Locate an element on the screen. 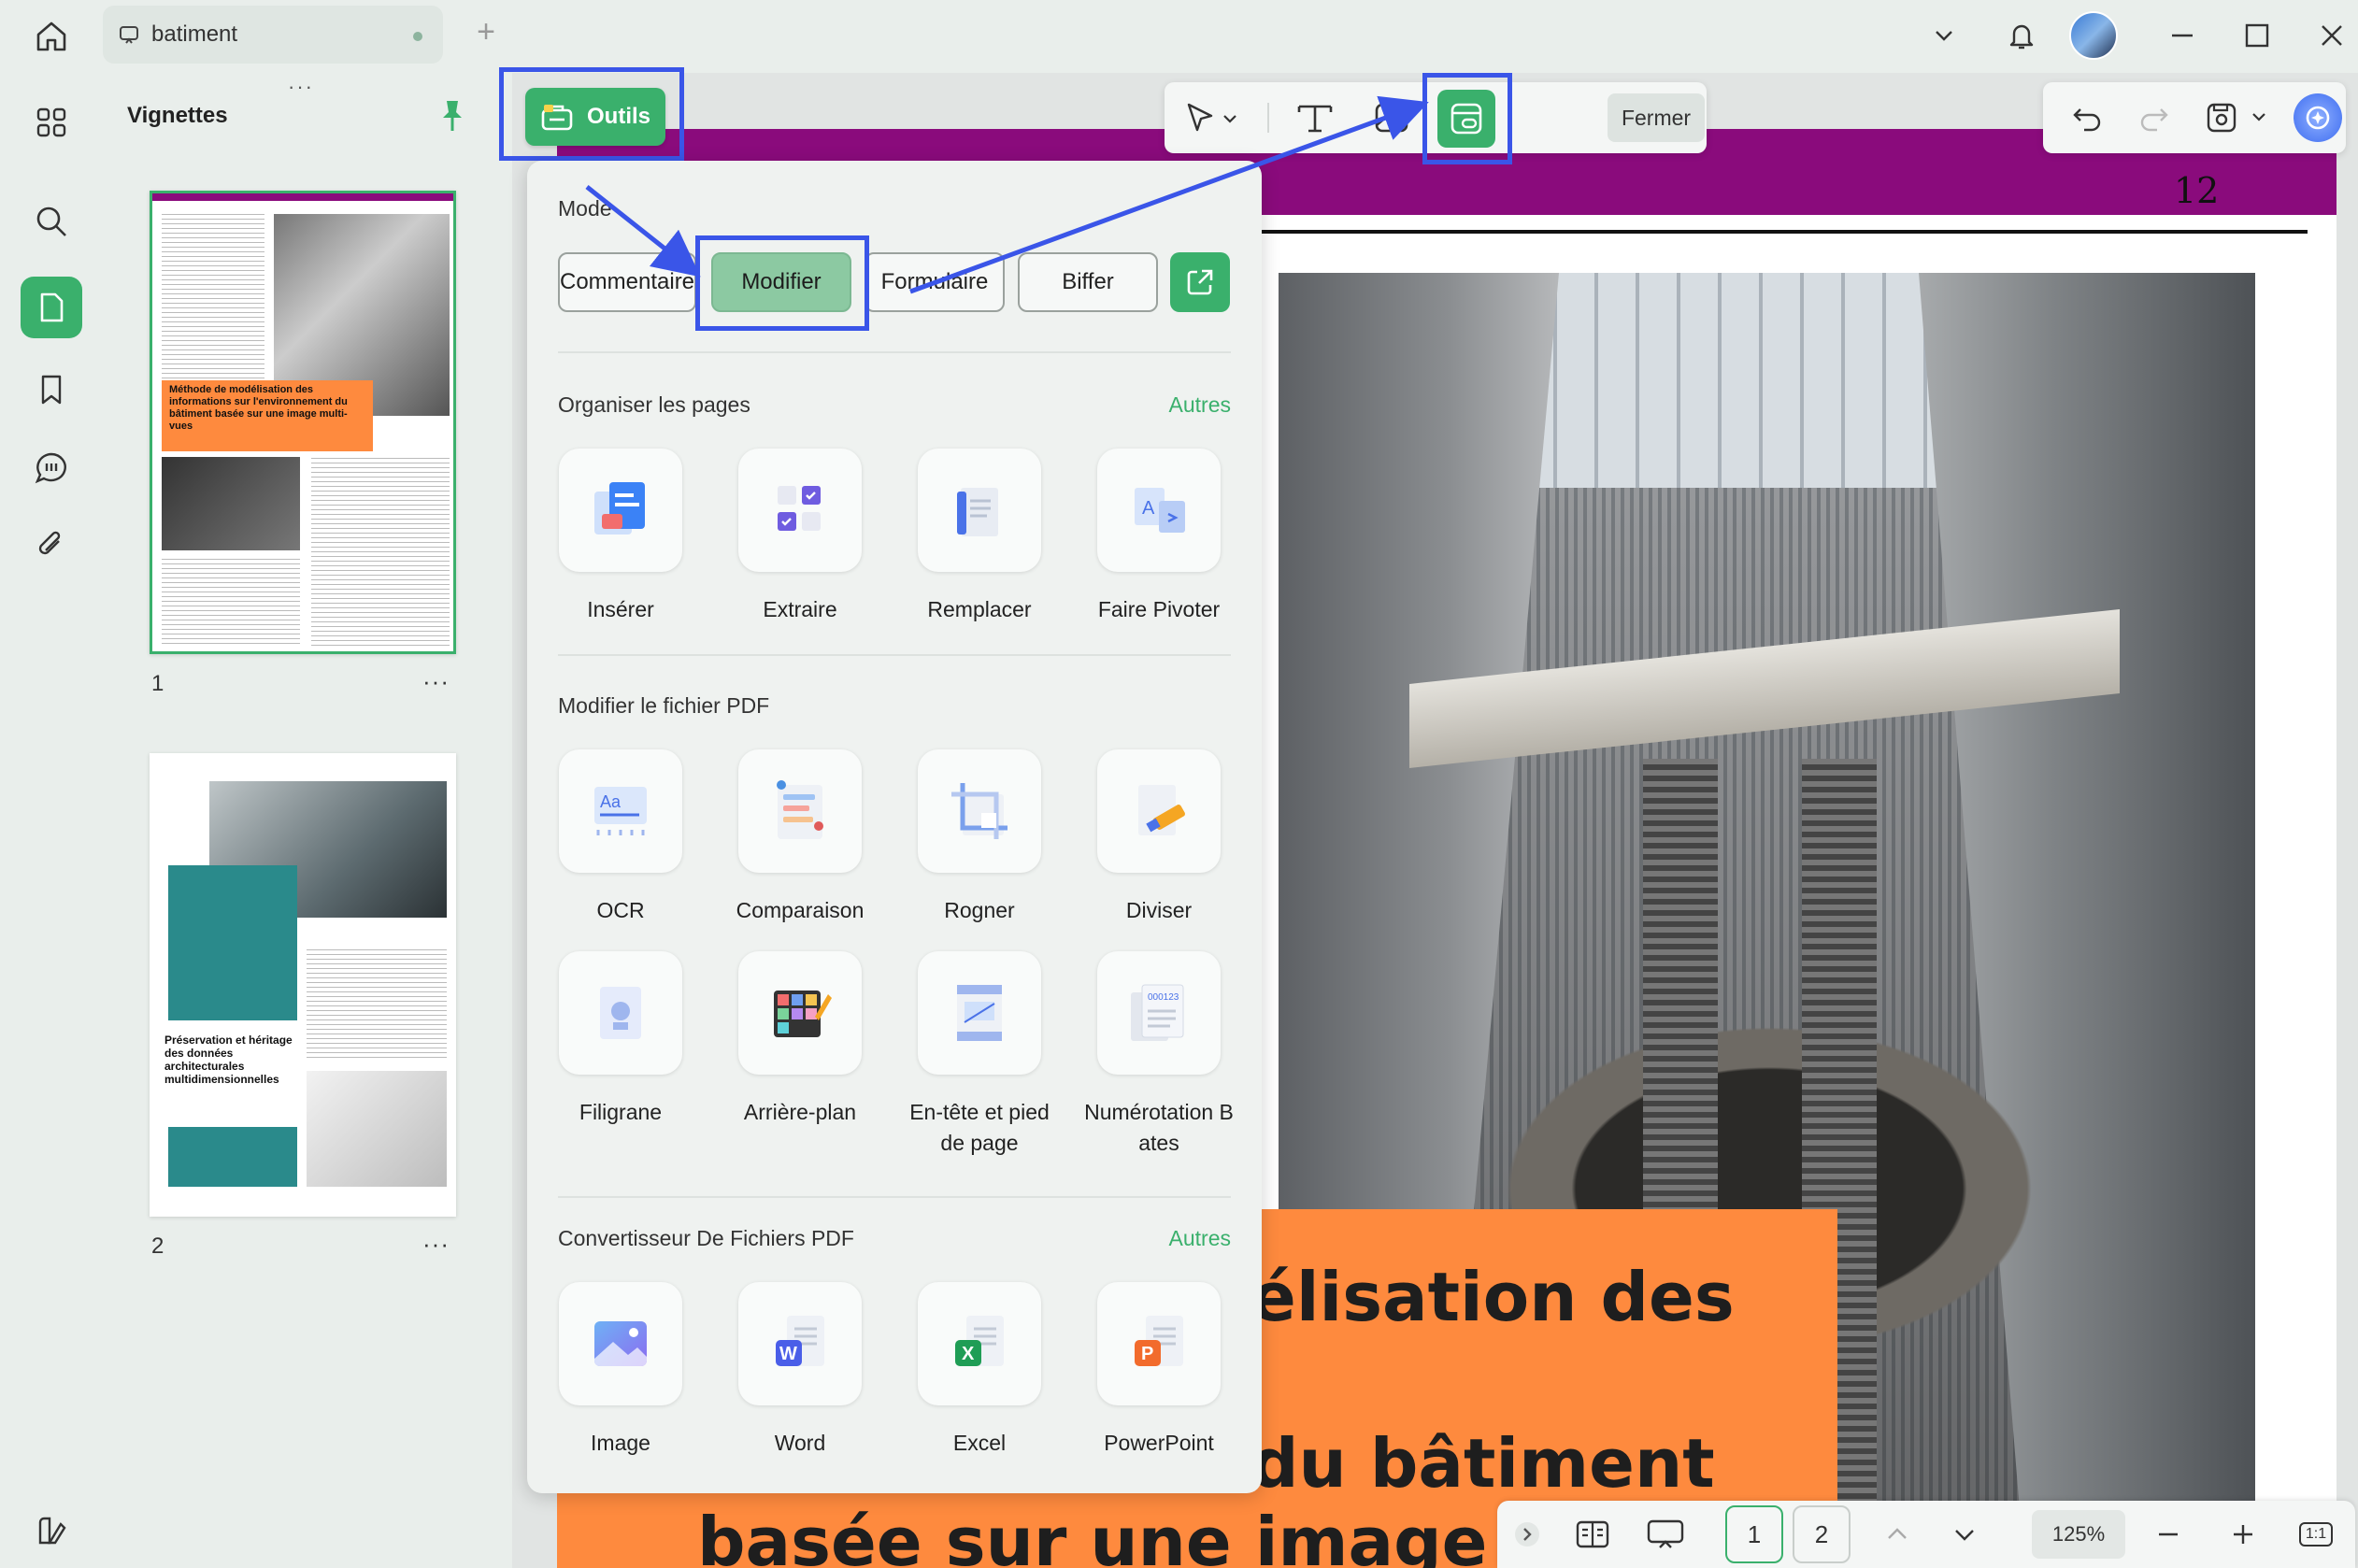 Image resolution: width=2358 pixels, height=1568 pixels. home-icon is located at coordinates (51, 36).